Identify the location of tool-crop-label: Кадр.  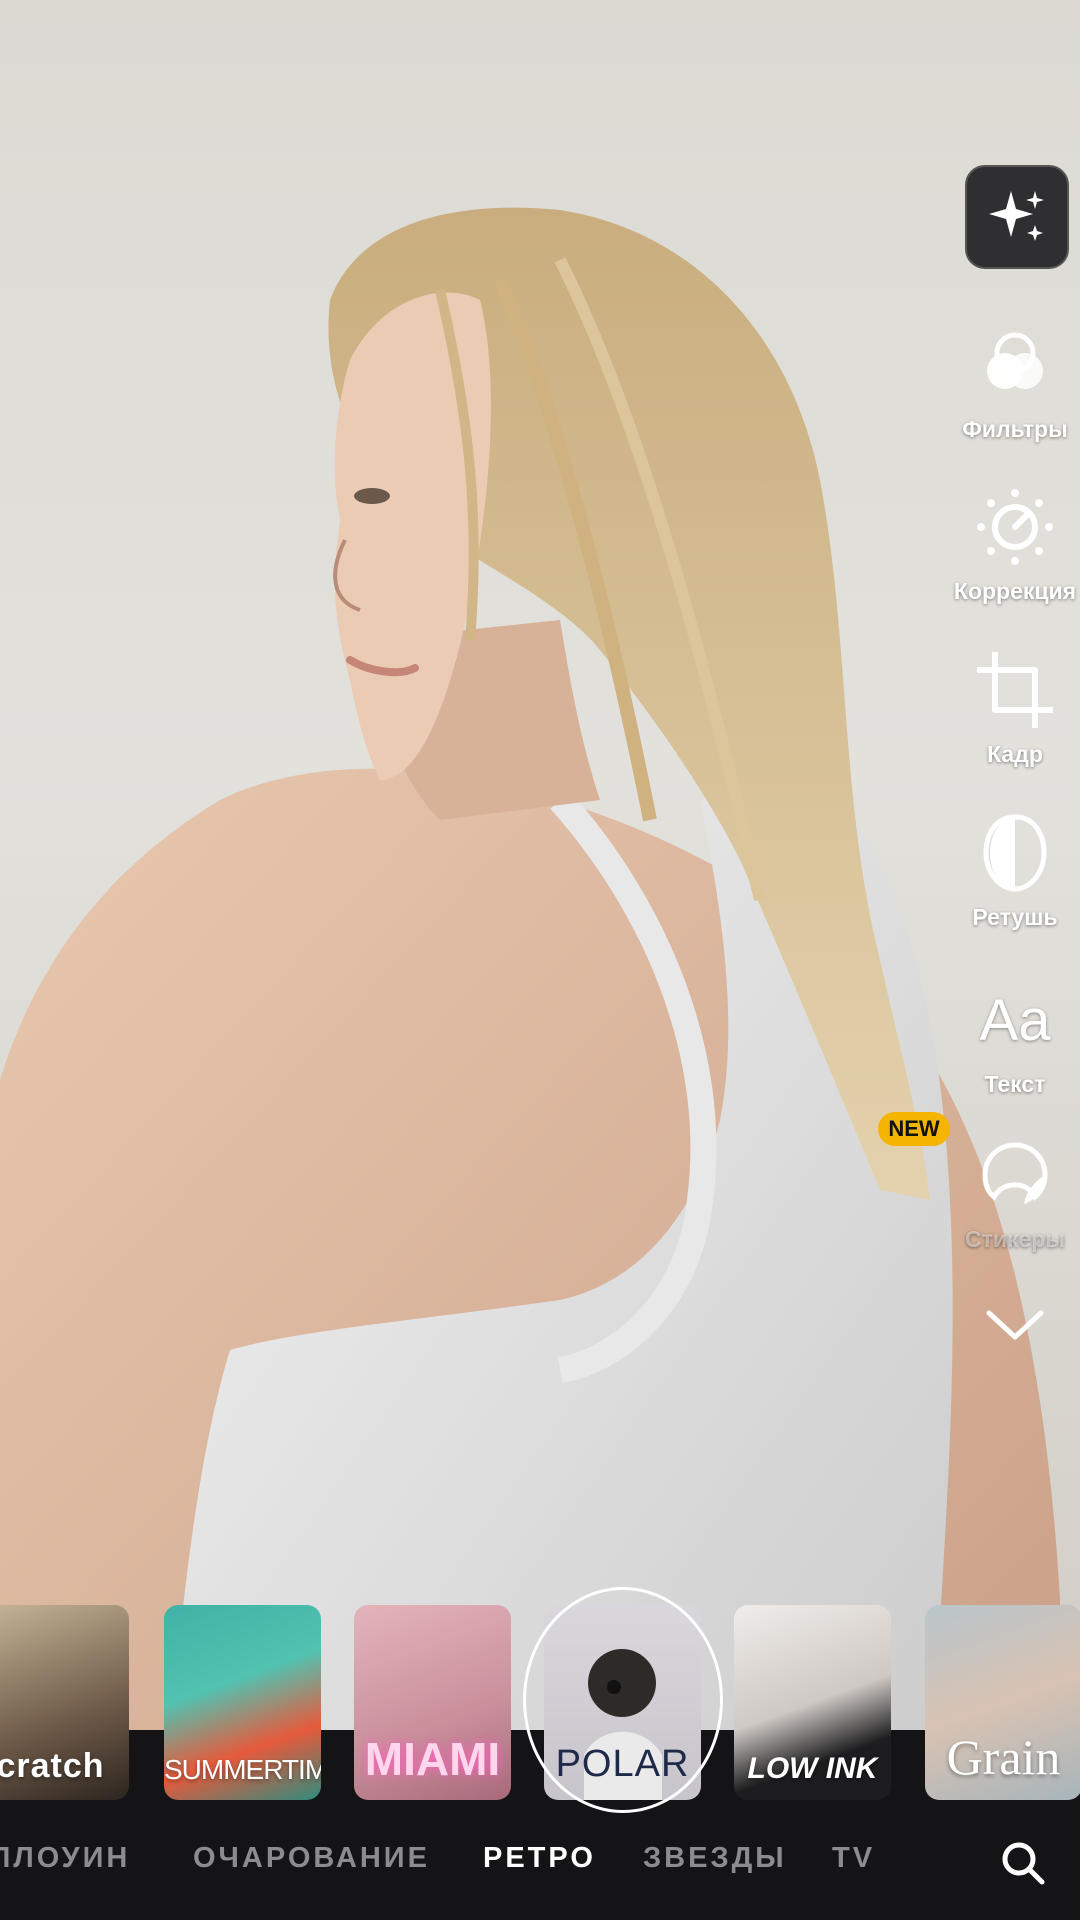
(1015, 754).